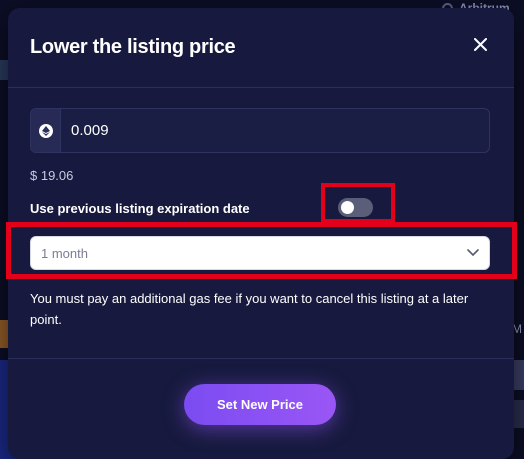 The height and width of the screenshot is (459, 524). What do you see at coordinates (260, 253) in the screenshot?
I see `duration-select: 1 month` at bounding box center [260, 253].